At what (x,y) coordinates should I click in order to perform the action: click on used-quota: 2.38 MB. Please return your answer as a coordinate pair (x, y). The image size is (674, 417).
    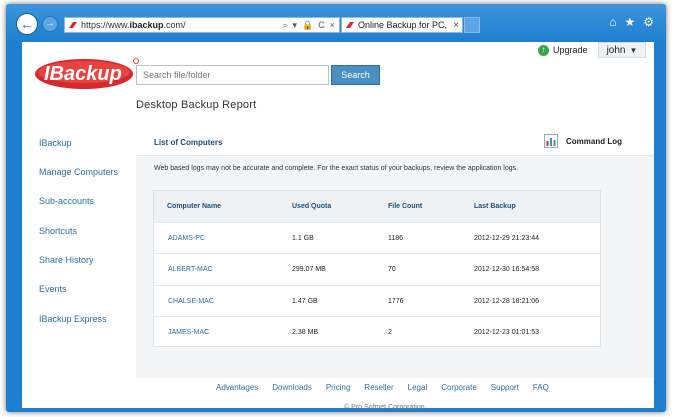
    Looking at the image, I should click on (305, 332).